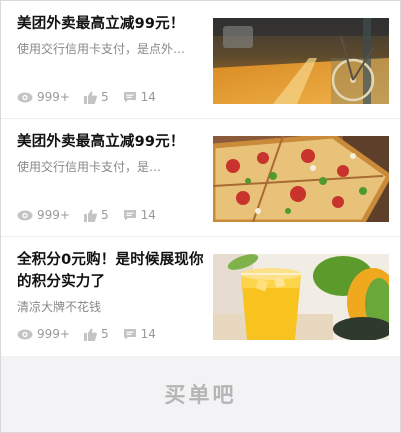 The width and height of the screenshot is (401, 433). What do you see at coordinates (301, 179) in the screenshot?
I see `pizza-photo` at bounding box center [301, 179].